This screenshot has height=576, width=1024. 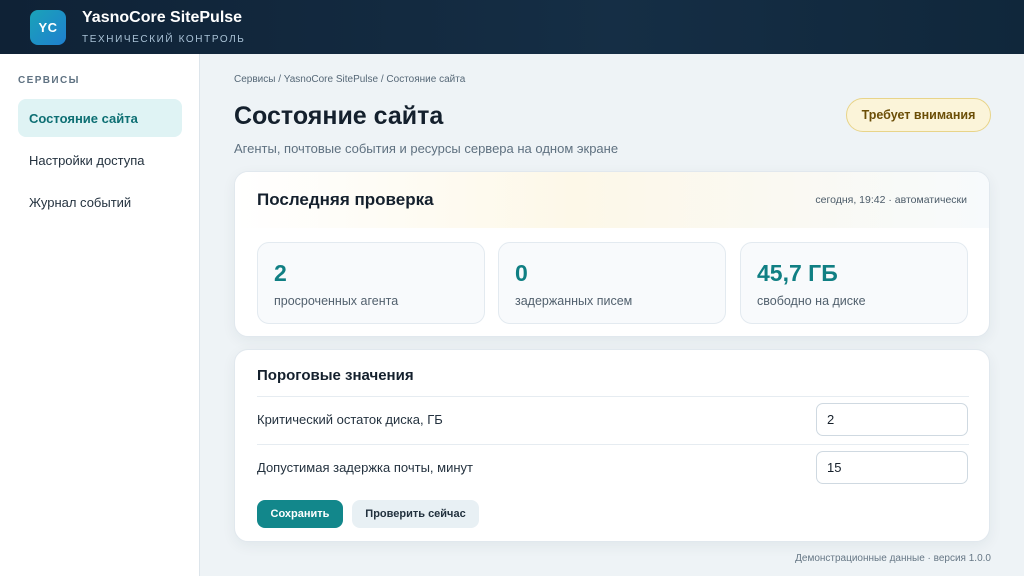 What do you see at coordinates (371, 283) in the screenshot?
I see `metric-overdue-agents: 2 просроченных агента` at bounding box center [371, 283].